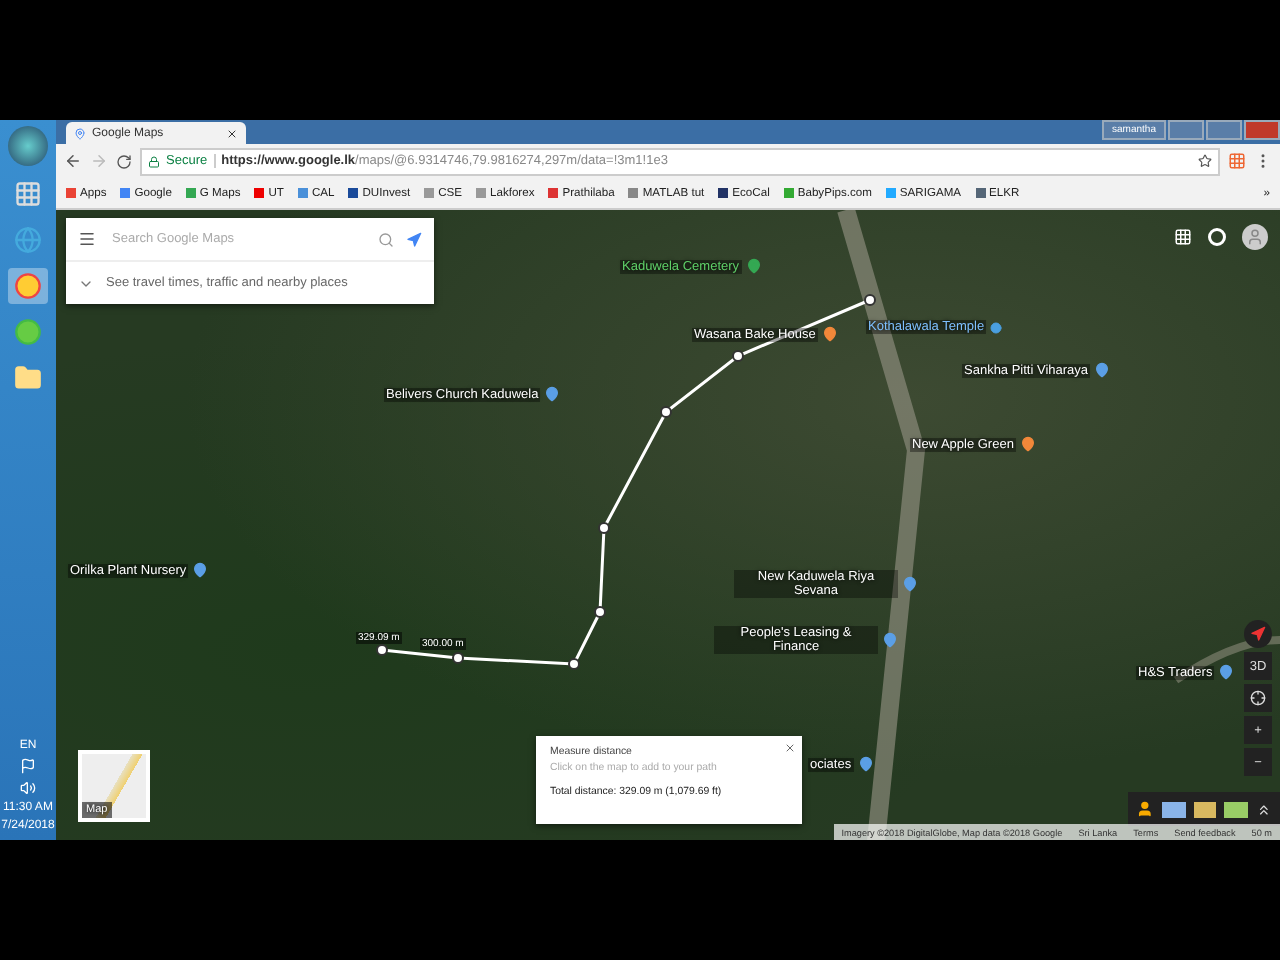 This screenshot has height=960, width=1280. I want to click on search-icon, so click(386, 239).